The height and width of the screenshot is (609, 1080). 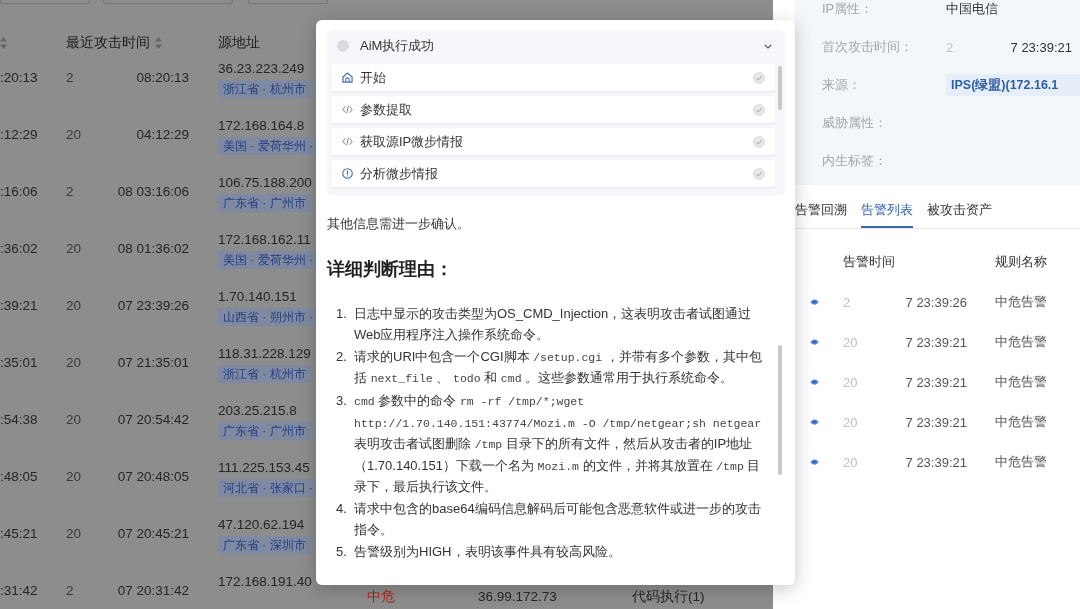 What do you see at coordinates (397, 46) in the screenshot?
I see `panel-title: AiM执行成功` at bounding box center [397, 46].